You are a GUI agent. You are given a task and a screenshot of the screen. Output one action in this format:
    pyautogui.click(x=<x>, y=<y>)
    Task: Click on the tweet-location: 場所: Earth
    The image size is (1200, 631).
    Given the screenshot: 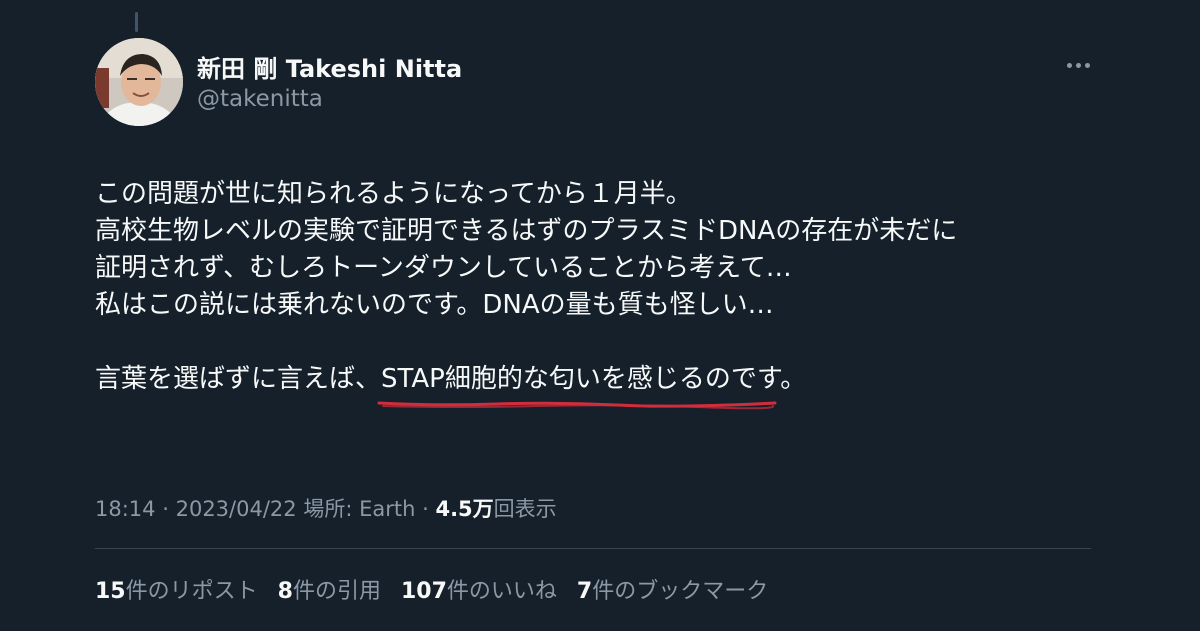 What is the action you would take?
    pyautogui.click(x=359, y=509)
    